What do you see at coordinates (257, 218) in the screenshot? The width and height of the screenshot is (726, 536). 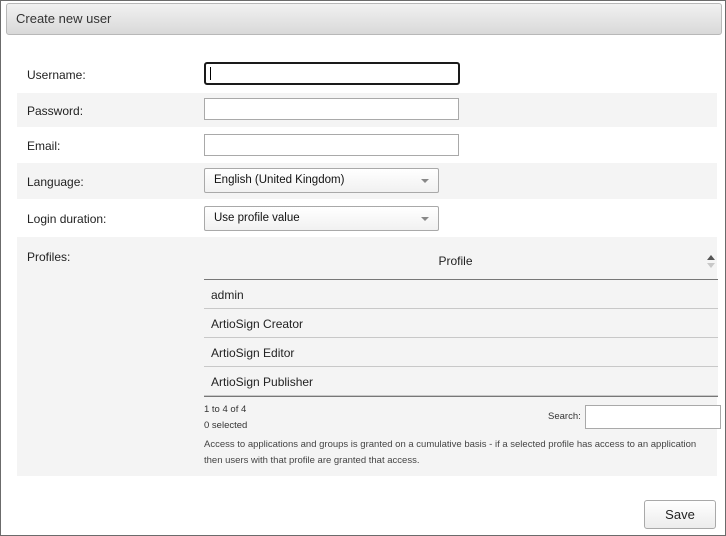 I see `login-duration-select-value: Use profile value` at bounding box center [257, 218].